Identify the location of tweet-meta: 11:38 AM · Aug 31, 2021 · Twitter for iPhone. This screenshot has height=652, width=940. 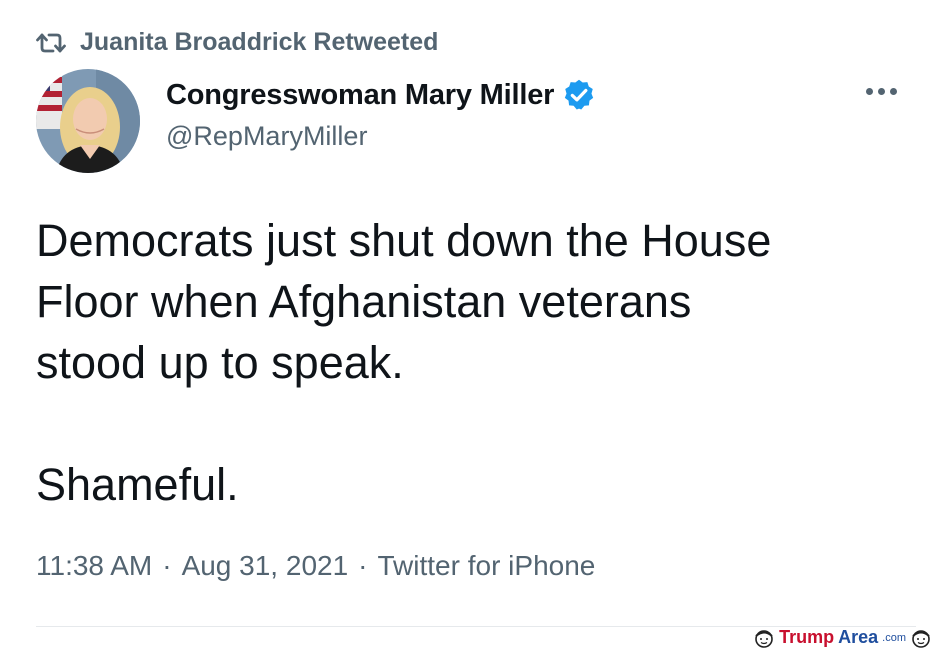
(315, 566).